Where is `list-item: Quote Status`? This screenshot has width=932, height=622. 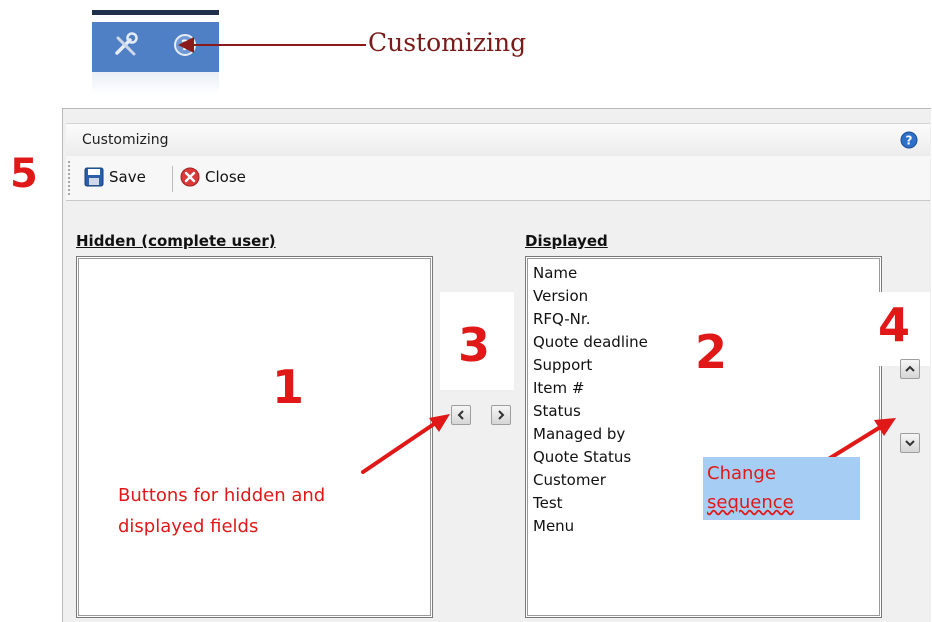
list-item: Quote Status is located at coordinates (590, 457).